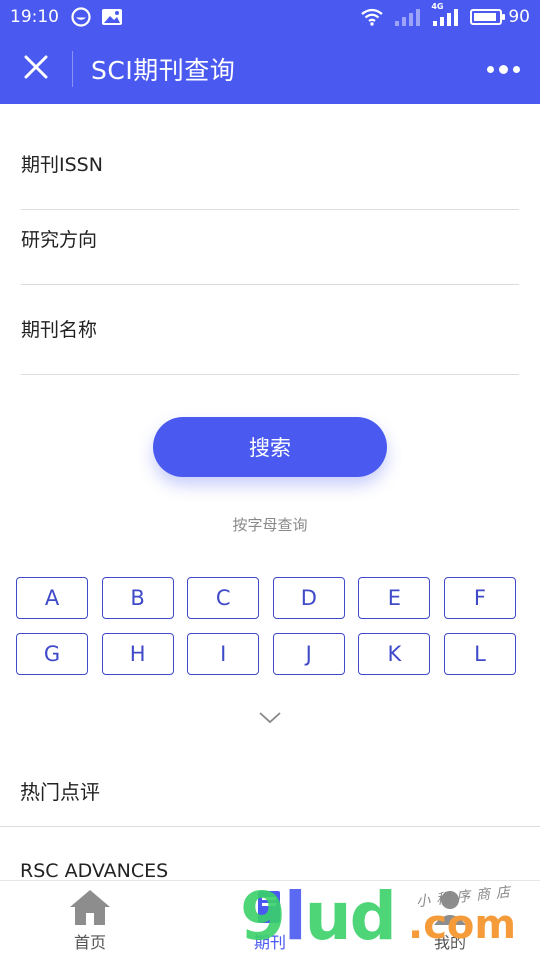 The width and height of the screenshot is (540, 960). I want to click on research-direction-input, so click(270, 239).